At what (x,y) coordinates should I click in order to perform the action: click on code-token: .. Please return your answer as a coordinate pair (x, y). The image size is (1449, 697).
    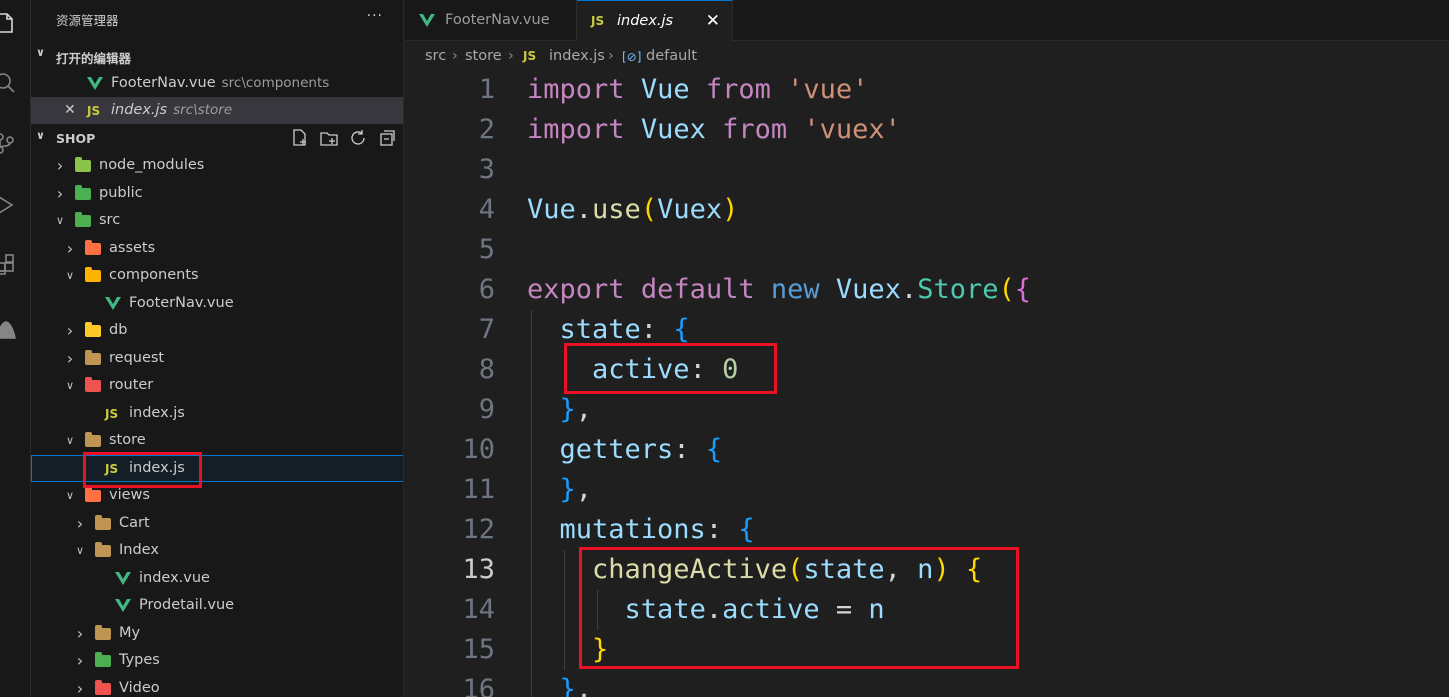
    Looking at the image, I should click on (909, 289).